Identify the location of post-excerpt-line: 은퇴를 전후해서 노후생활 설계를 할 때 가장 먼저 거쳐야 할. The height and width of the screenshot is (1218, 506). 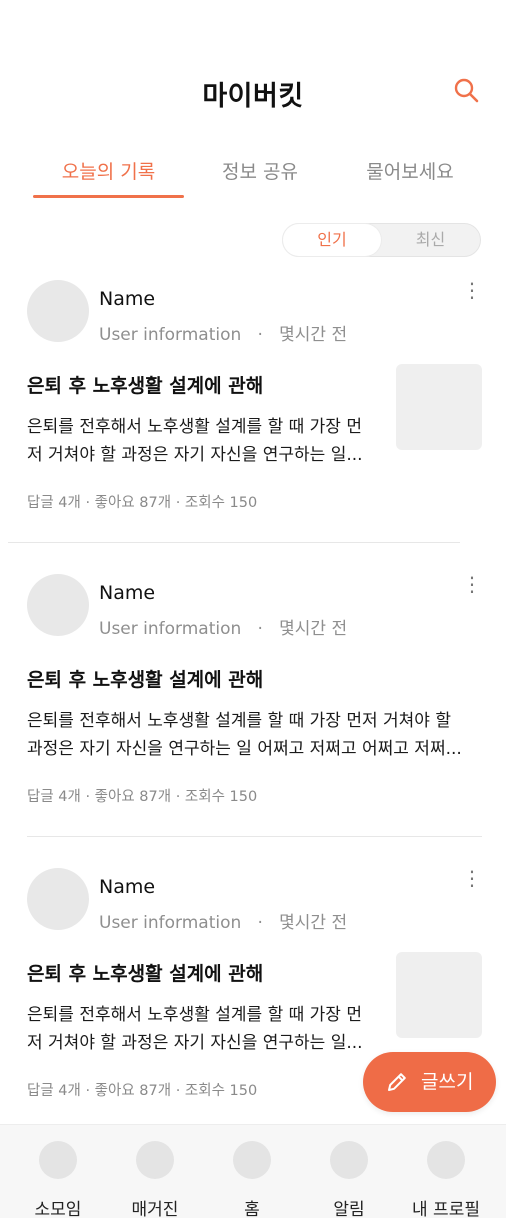
(239, 721).